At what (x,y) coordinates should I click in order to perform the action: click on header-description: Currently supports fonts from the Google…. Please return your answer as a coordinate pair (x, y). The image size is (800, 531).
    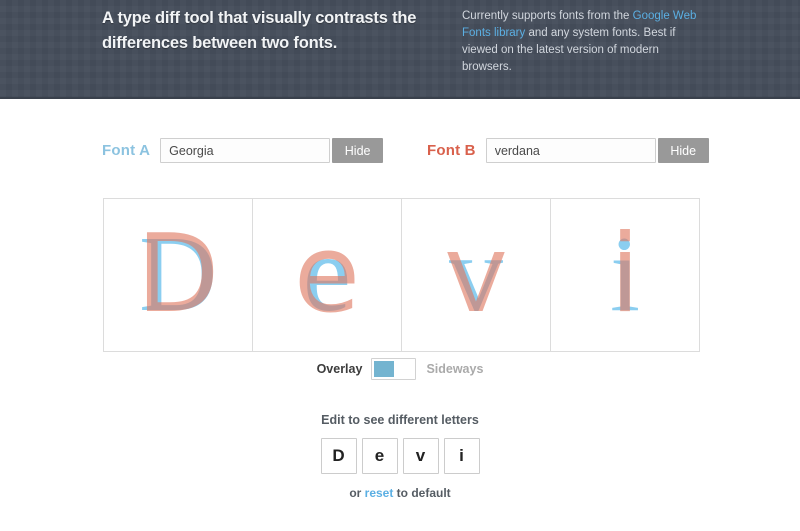
    Looking at the image, I should click on (586, 42).